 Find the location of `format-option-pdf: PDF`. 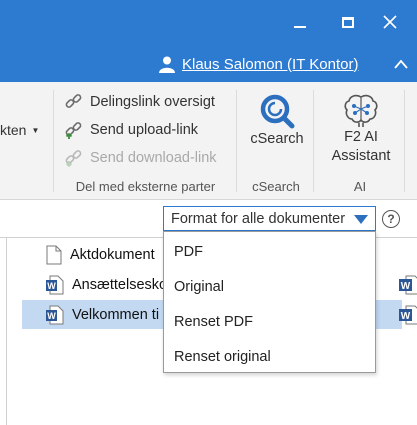

format-option-pdf: PDF is located at coordinates (188, 252).